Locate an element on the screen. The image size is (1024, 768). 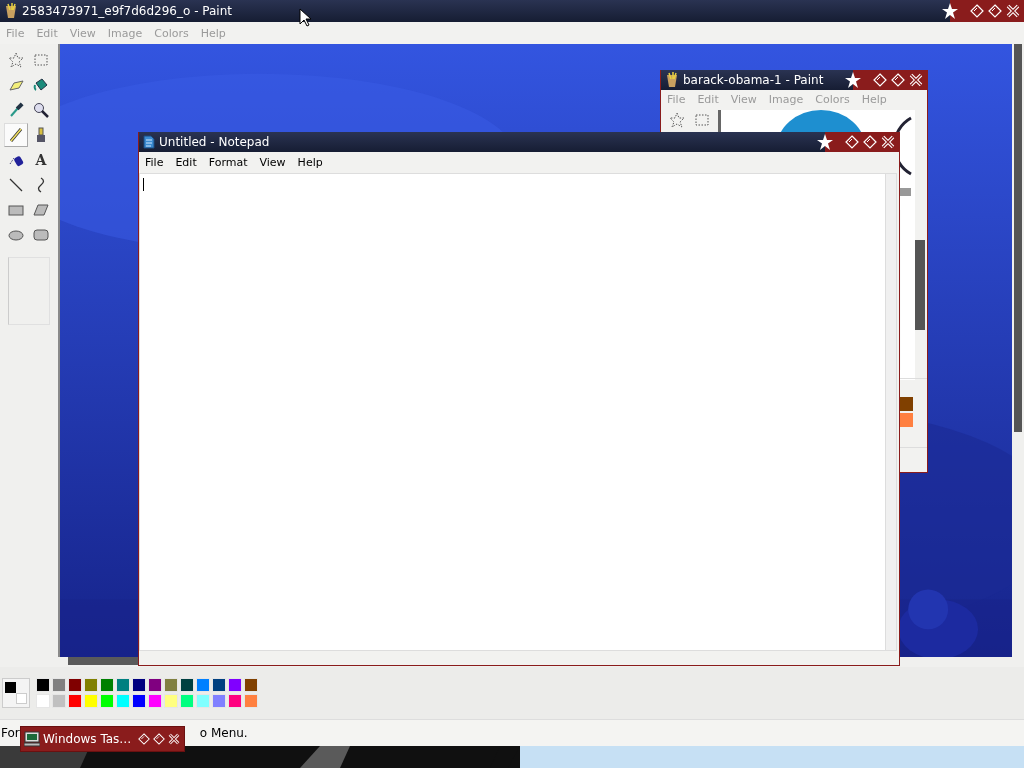
window-title: 2583473971_e9f7d6d296_o - Paint is located at coordinates (127, 11).